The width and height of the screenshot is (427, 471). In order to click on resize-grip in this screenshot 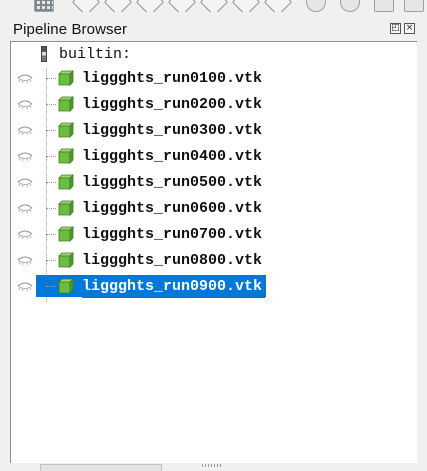, I will do `click(212, 465)`.